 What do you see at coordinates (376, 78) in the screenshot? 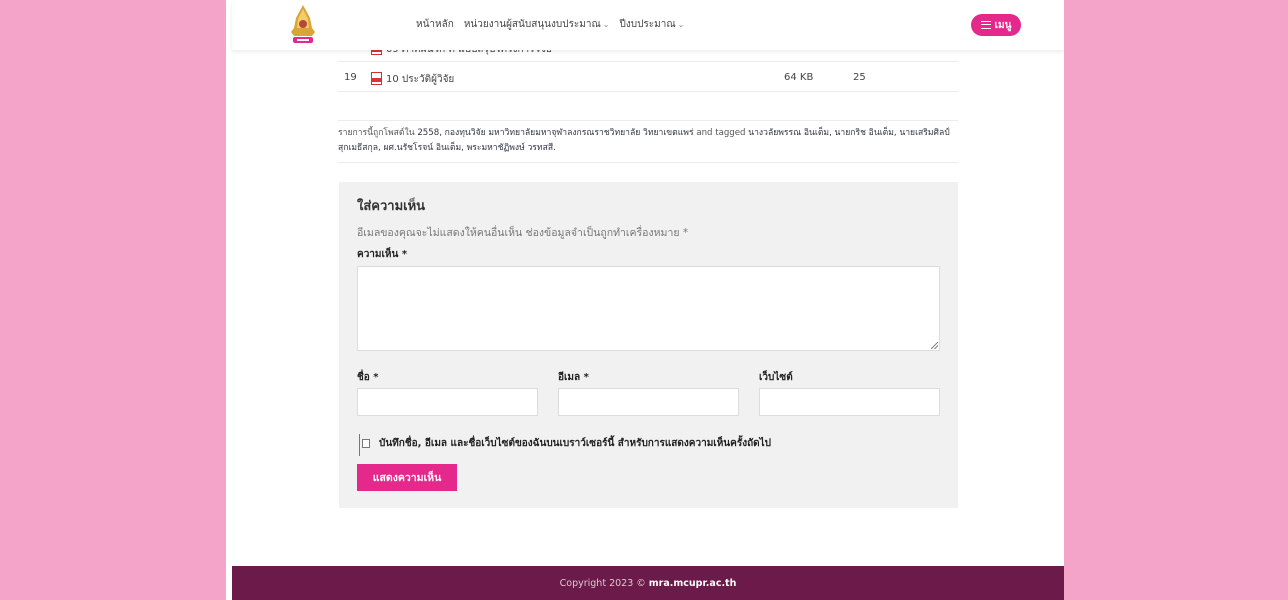
I see `pdf-icon` at bounding box center [376, 78].